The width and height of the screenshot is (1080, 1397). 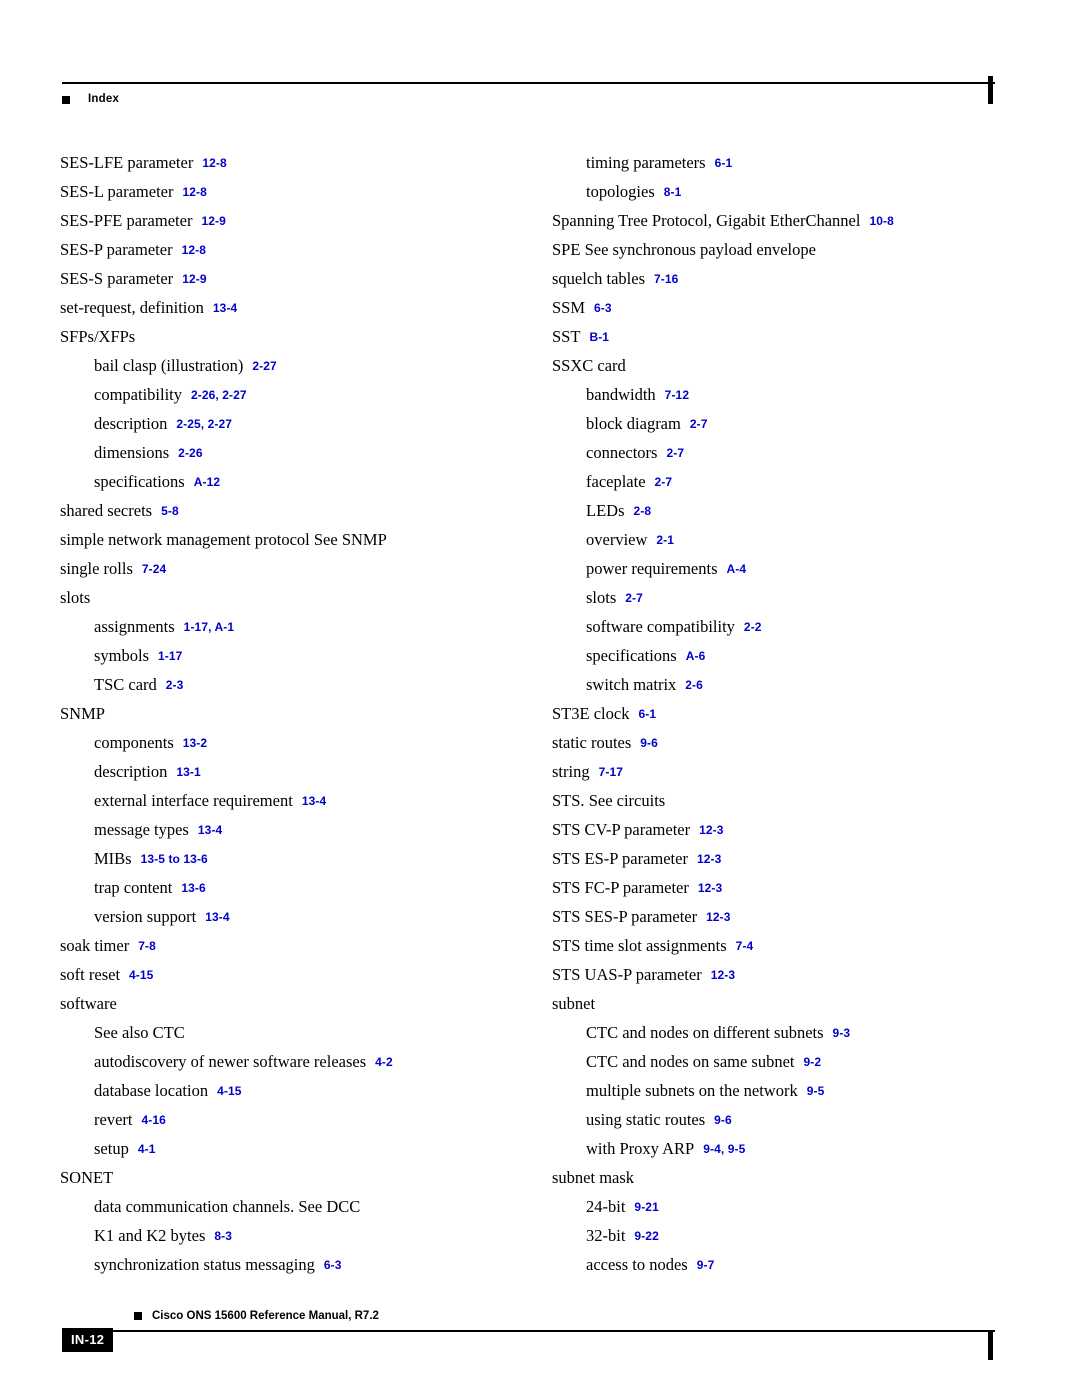 I want to click on index-term: dimensions, so click(x=132, y=452).